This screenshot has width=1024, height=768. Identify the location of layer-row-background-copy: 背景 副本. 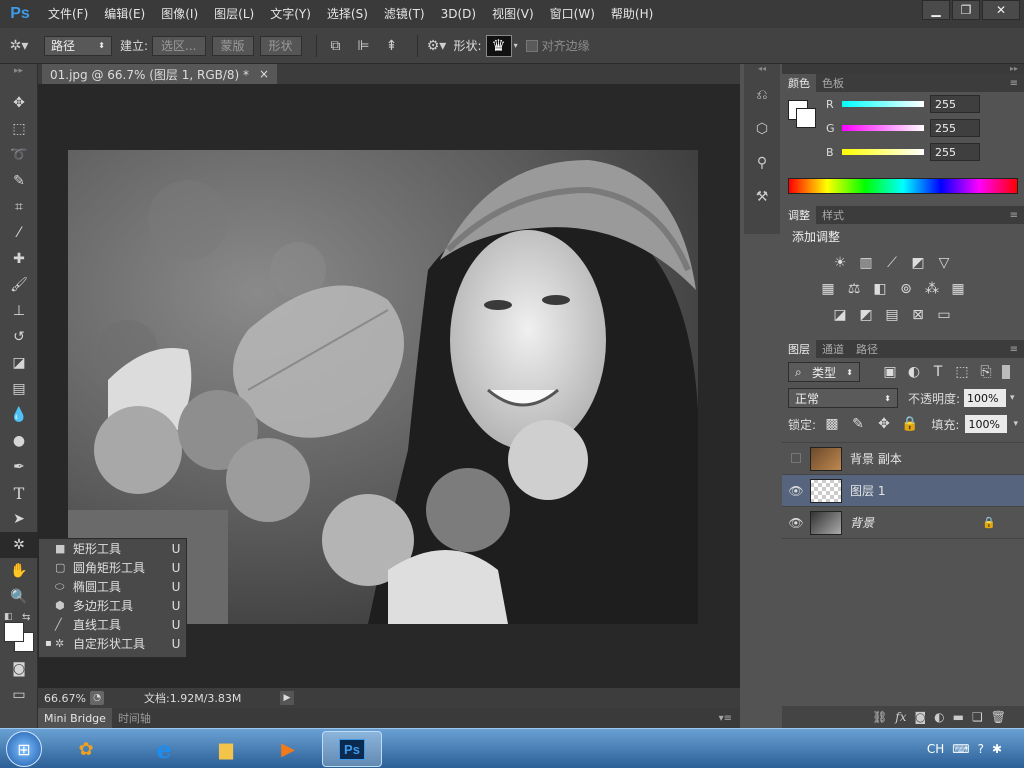
(903, 459).